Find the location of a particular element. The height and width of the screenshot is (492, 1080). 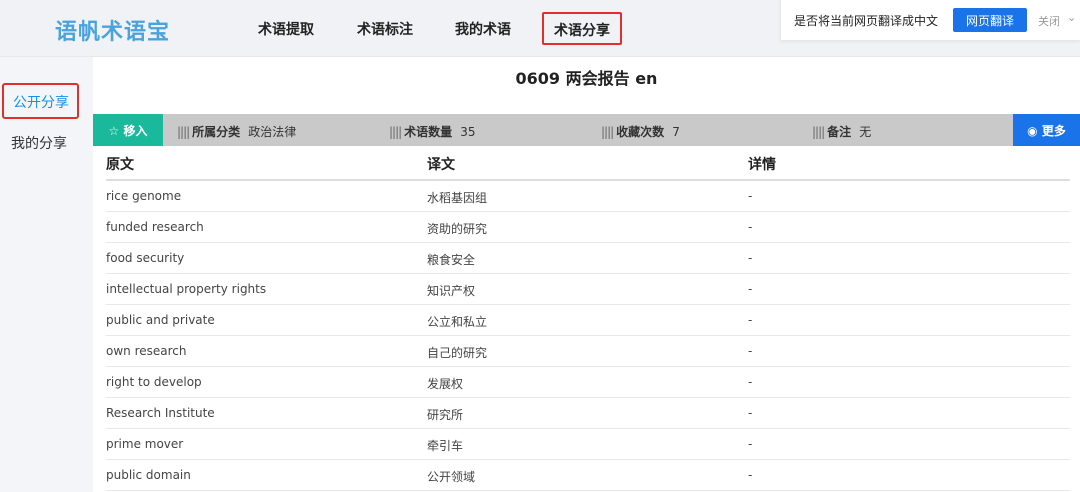

translate-bar: 是否将当前网页翻译成中文 网页翻译 关闭 ⌄ is located at coordinates (930, 20).